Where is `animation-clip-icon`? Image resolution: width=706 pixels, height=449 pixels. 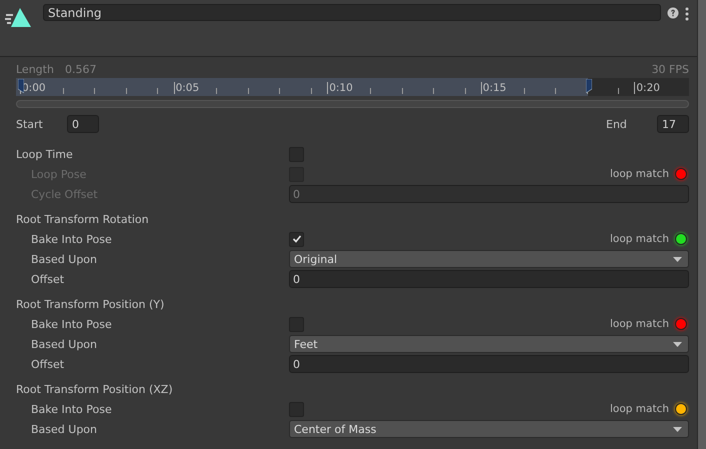 animation-clip-icon is located at coordinates (19, 18).